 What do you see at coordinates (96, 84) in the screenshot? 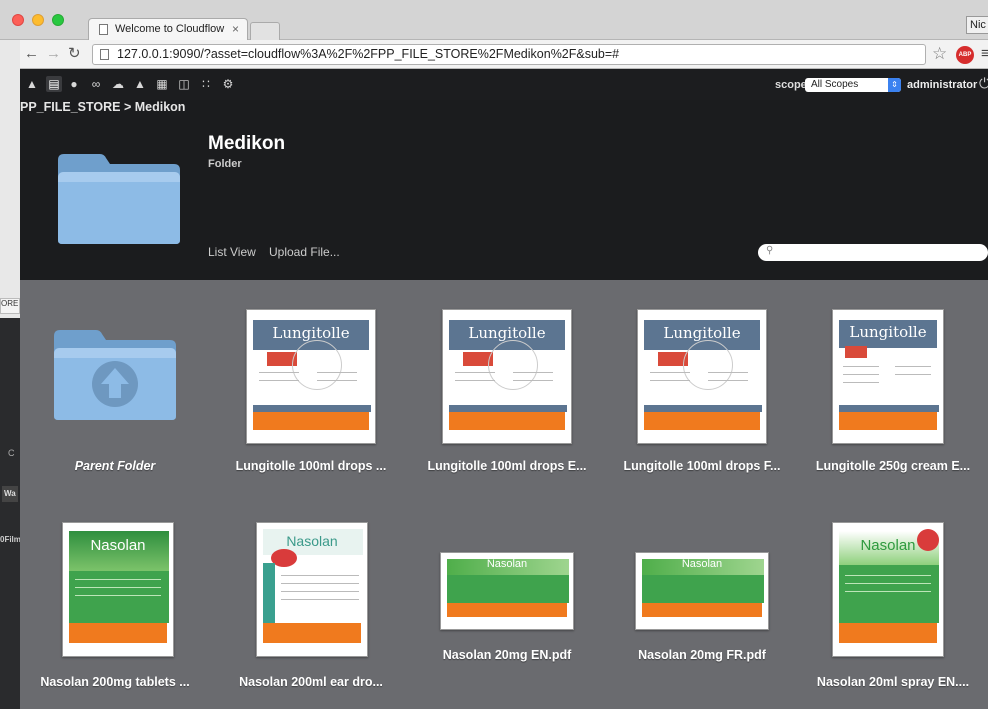
I see `link-icon: ∞` at bounding box center [96, 84].